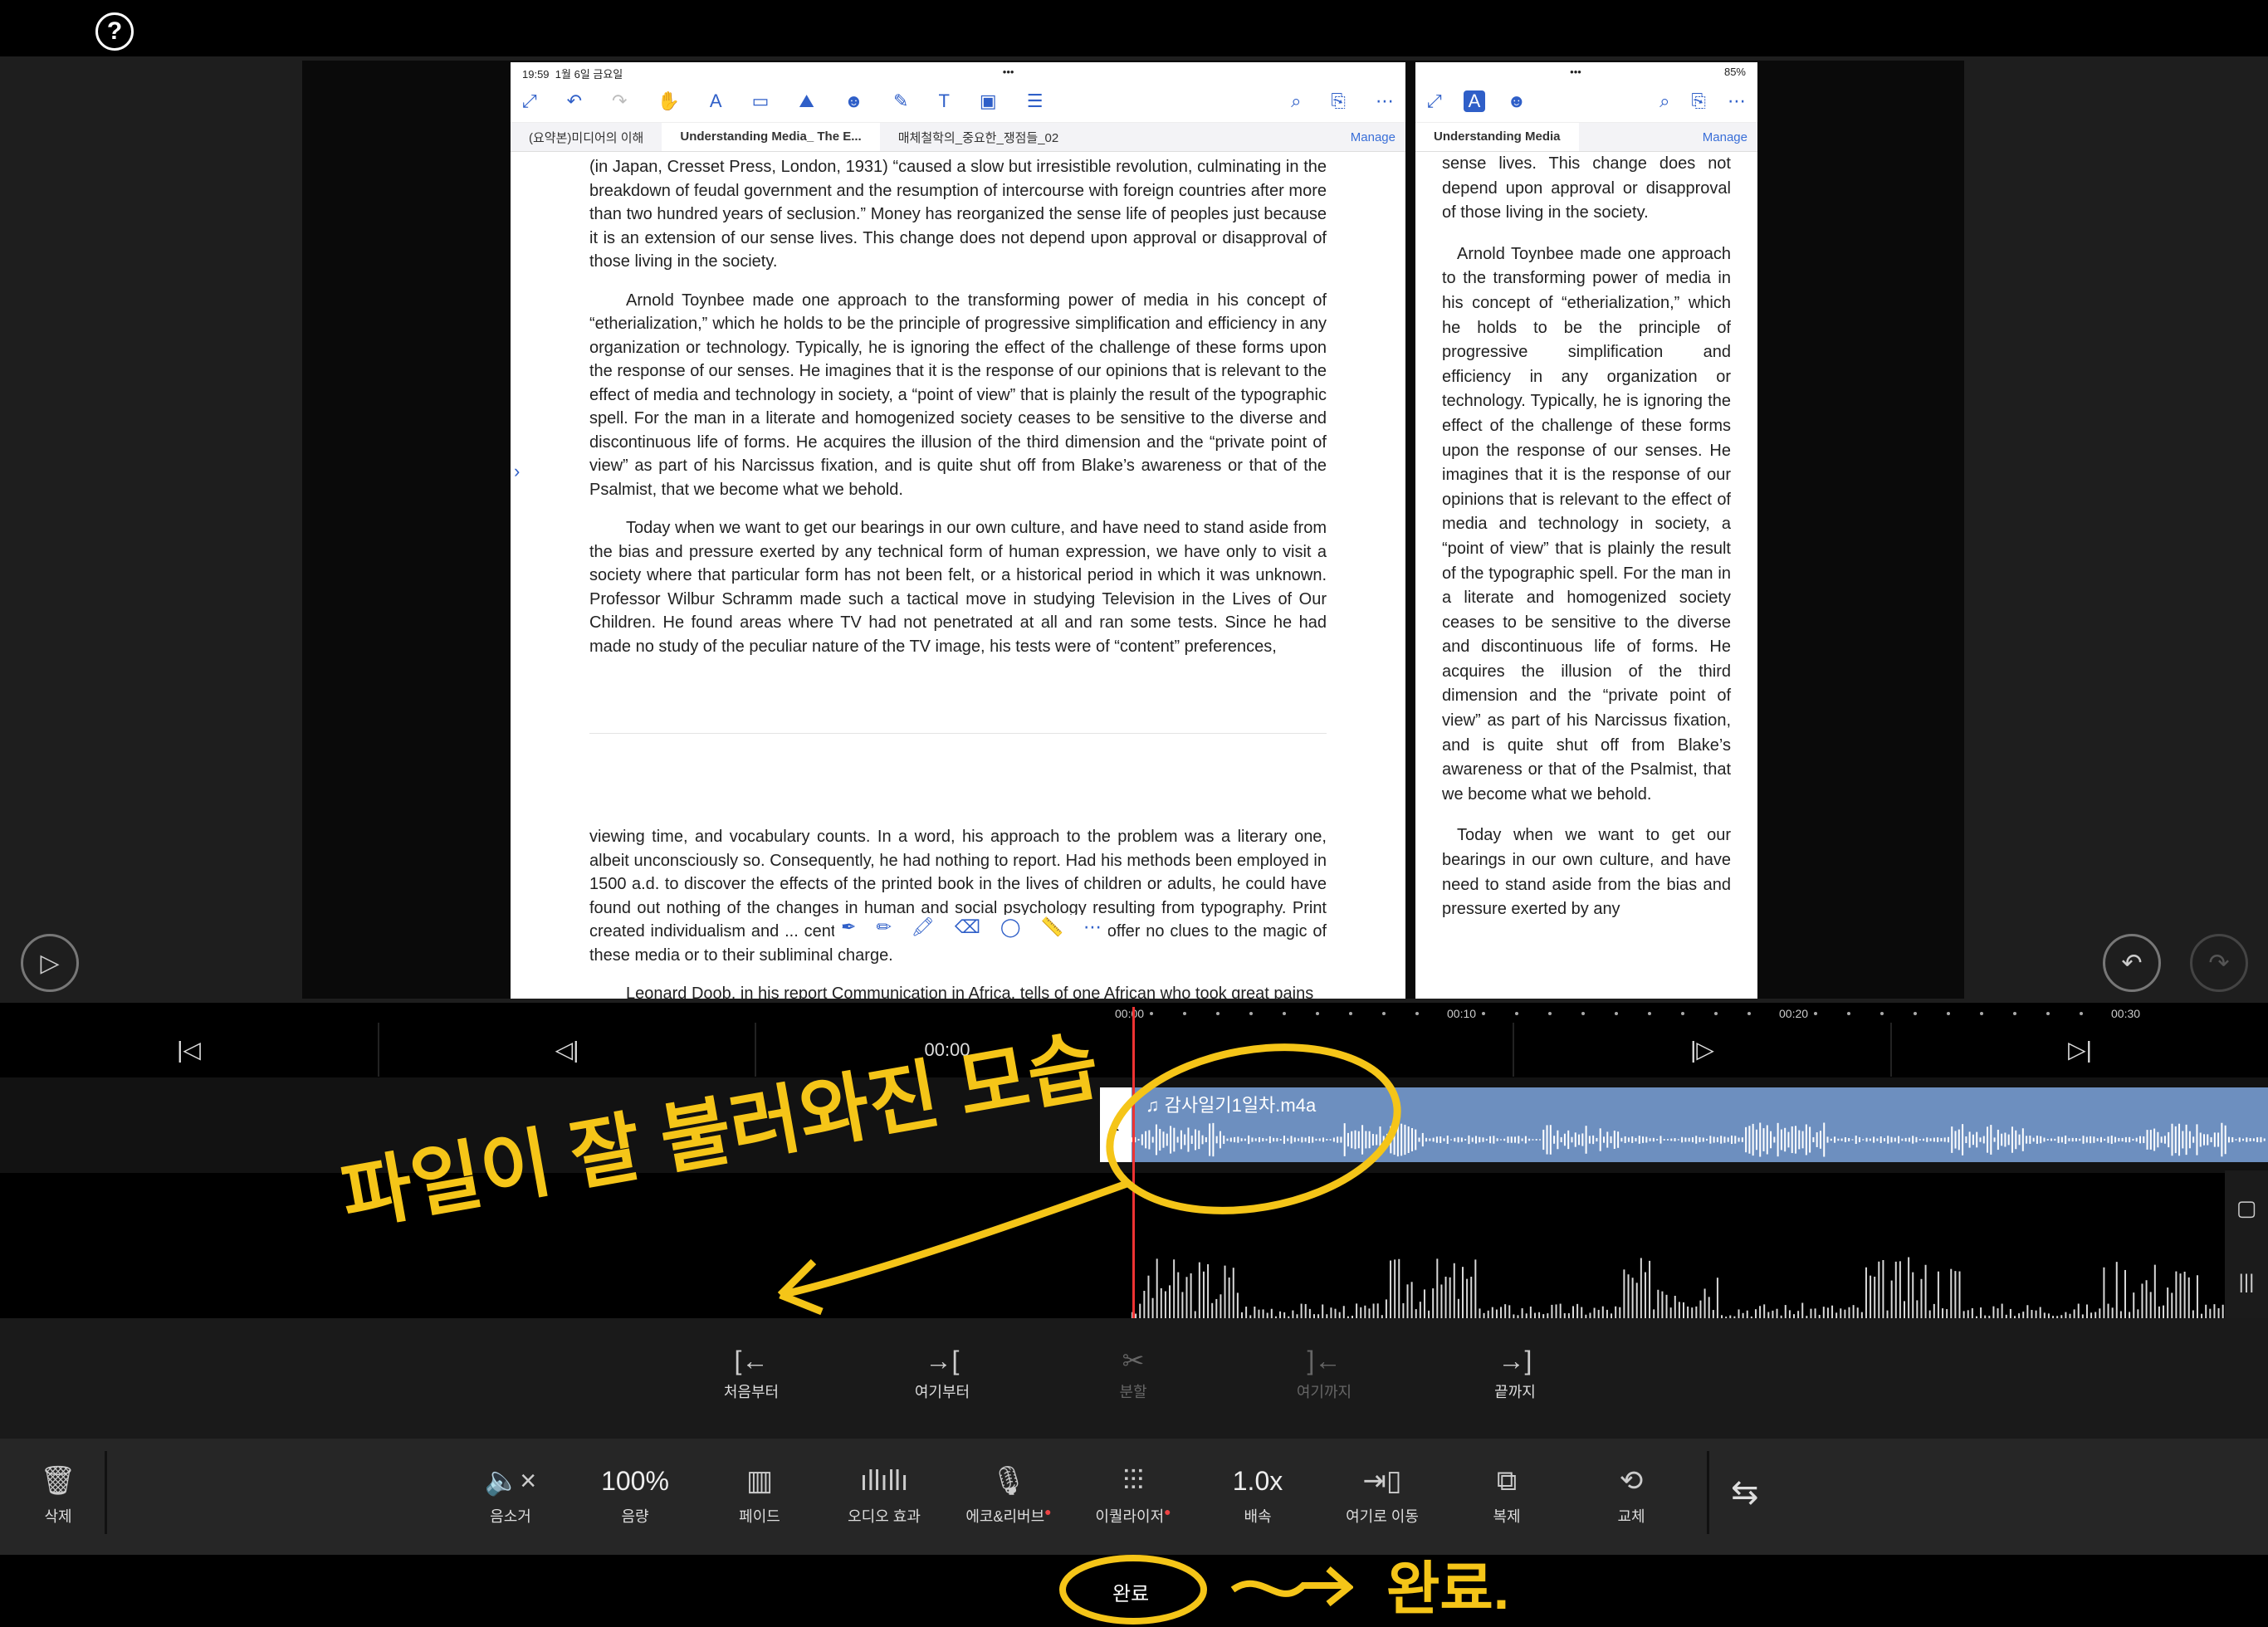 The image size is (2268, 1627). What do you see at coordinates (668, 101) in the screenshot?
I see `hand-icon: ✋` at bounding box center [668, 101].